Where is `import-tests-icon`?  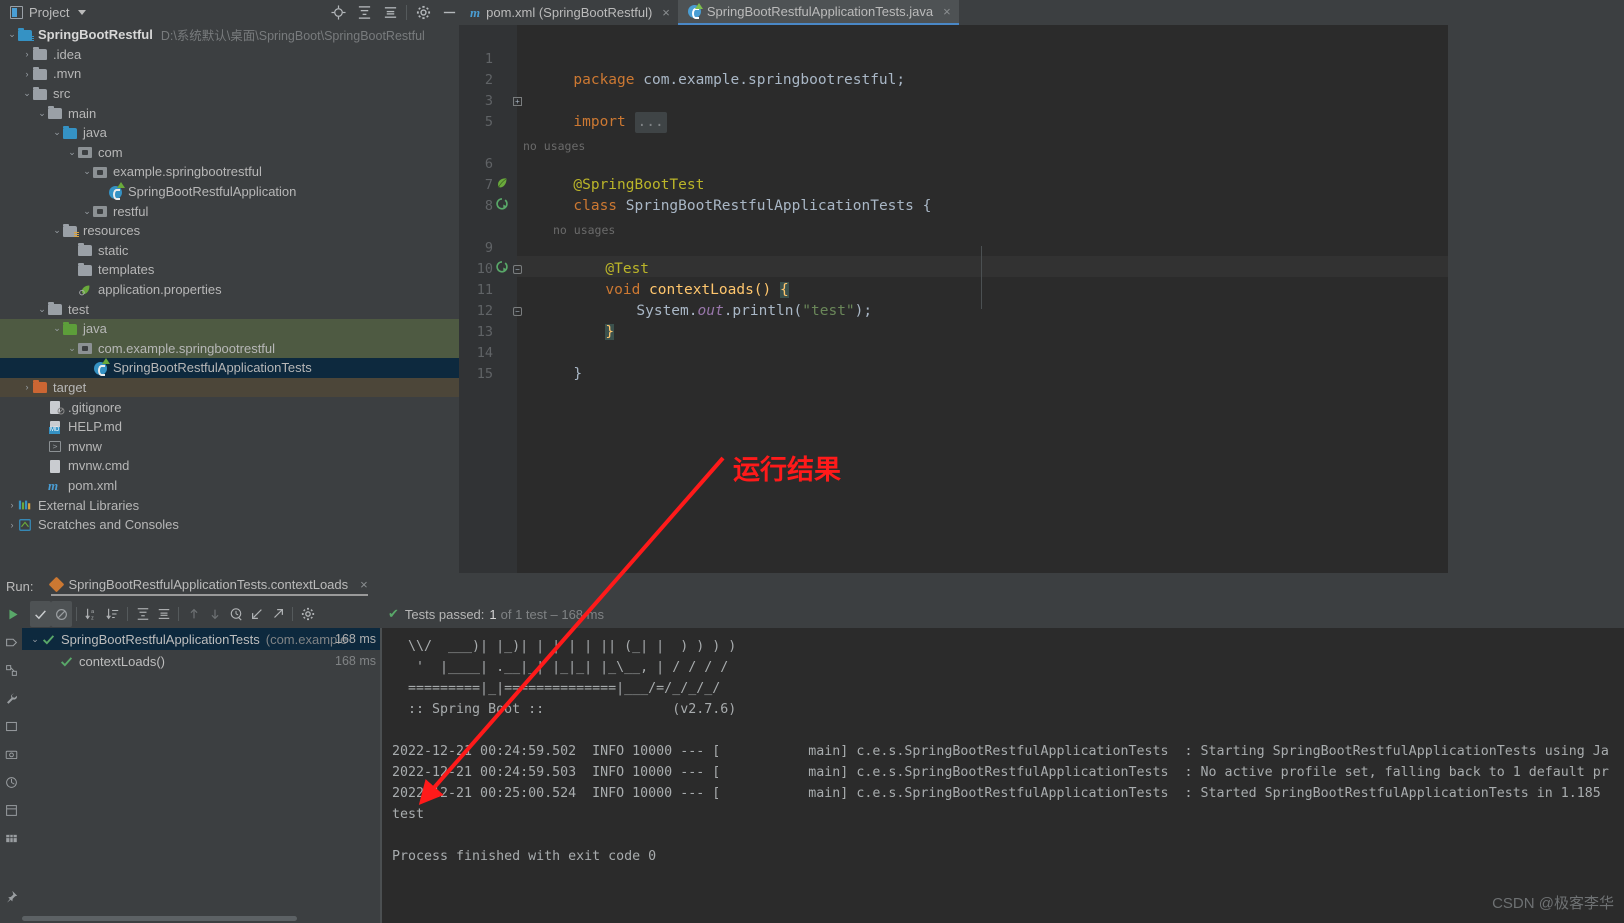 import-tests-icon is located at coordinates (256, 614).